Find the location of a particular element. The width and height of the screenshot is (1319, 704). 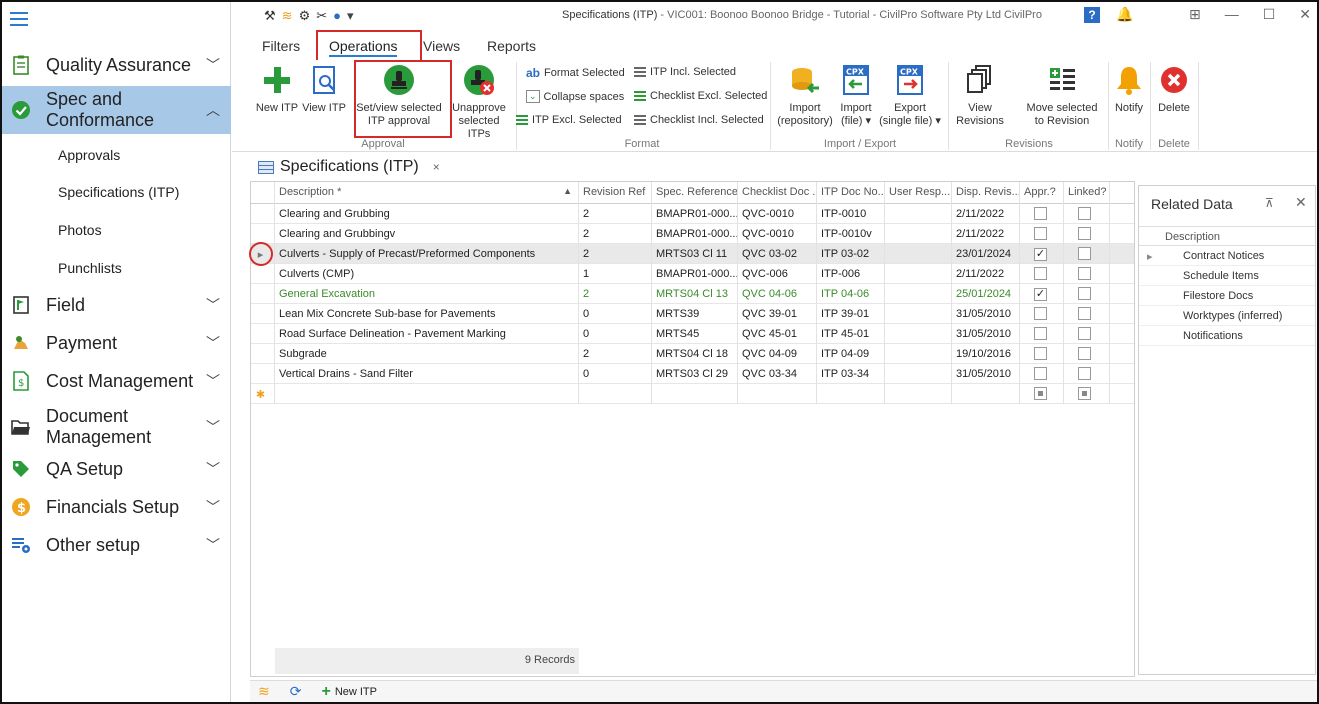

subnav-approvals: Approvals is located at coordinates (89, 155).